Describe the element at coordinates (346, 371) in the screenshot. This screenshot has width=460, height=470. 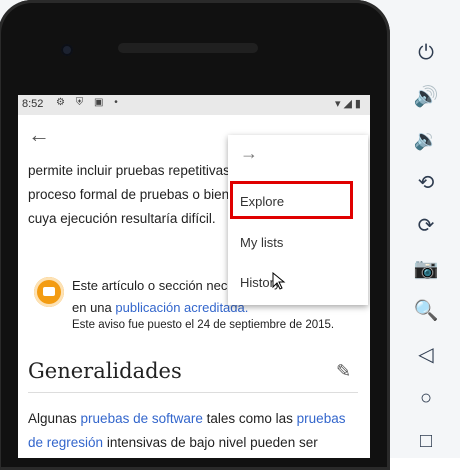
I see `edit-pencil-icon: ✎` at that location.